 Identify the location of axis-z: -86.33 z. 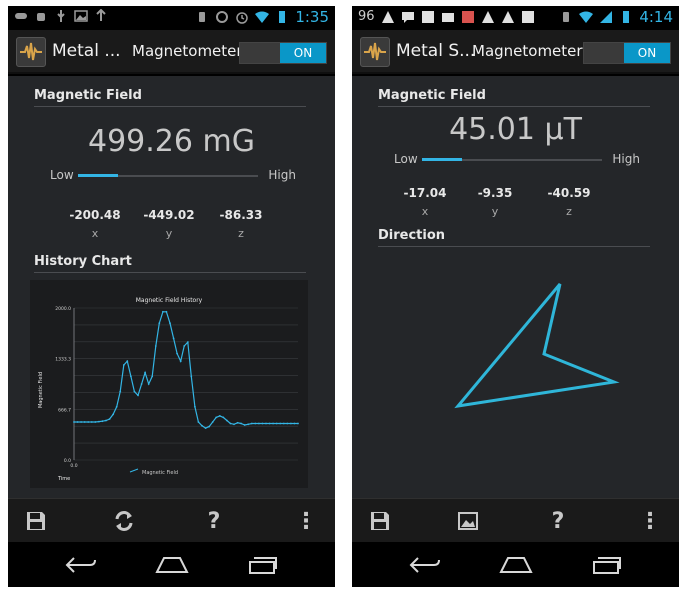
(241, 224).